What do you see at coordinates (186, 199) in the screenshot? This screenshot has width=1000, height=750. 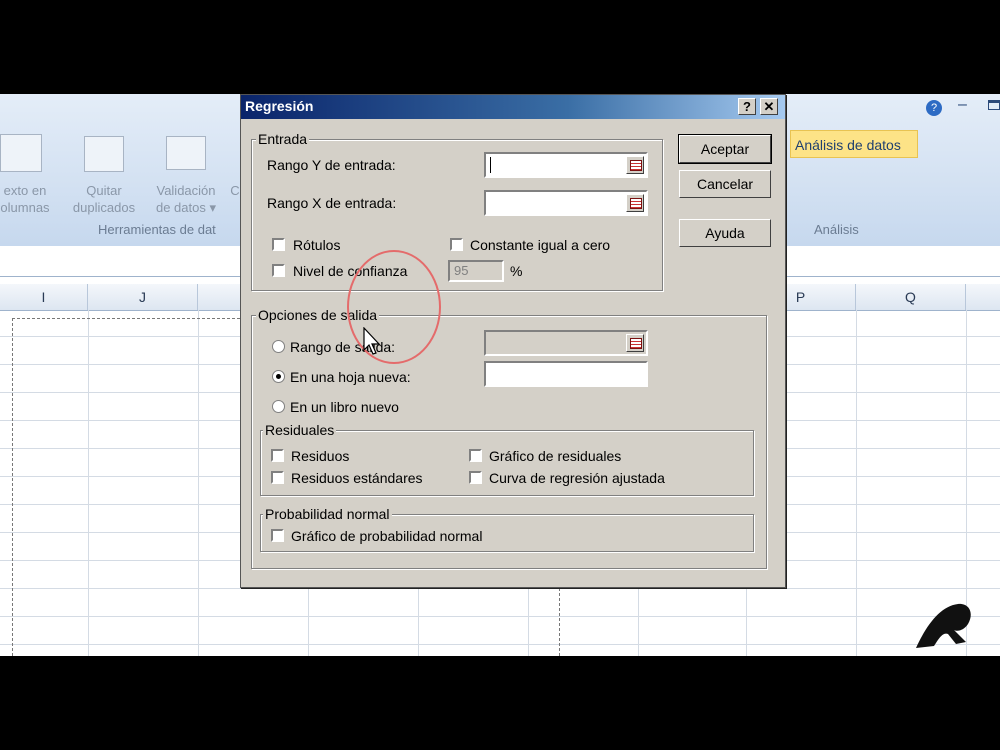 I see `validacion-datos-button: Validación de datos ▾` at bounding box center [186, 199].